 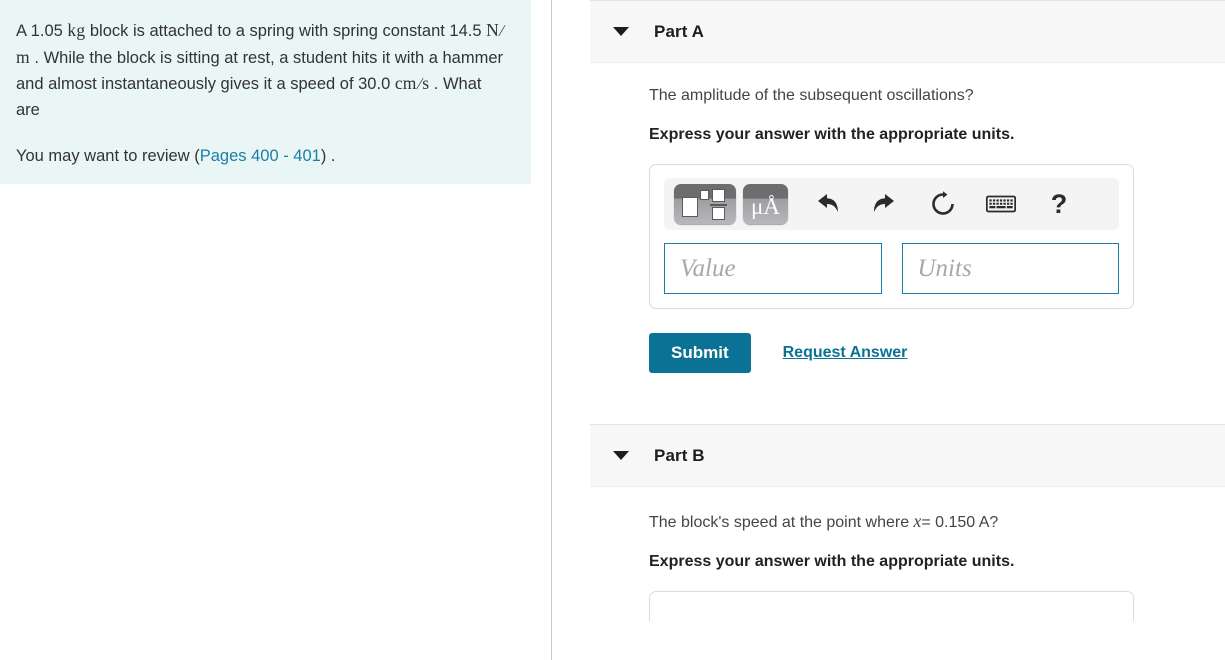 I want to click on answer-fields: Value Units, so click(x=891, y=268).